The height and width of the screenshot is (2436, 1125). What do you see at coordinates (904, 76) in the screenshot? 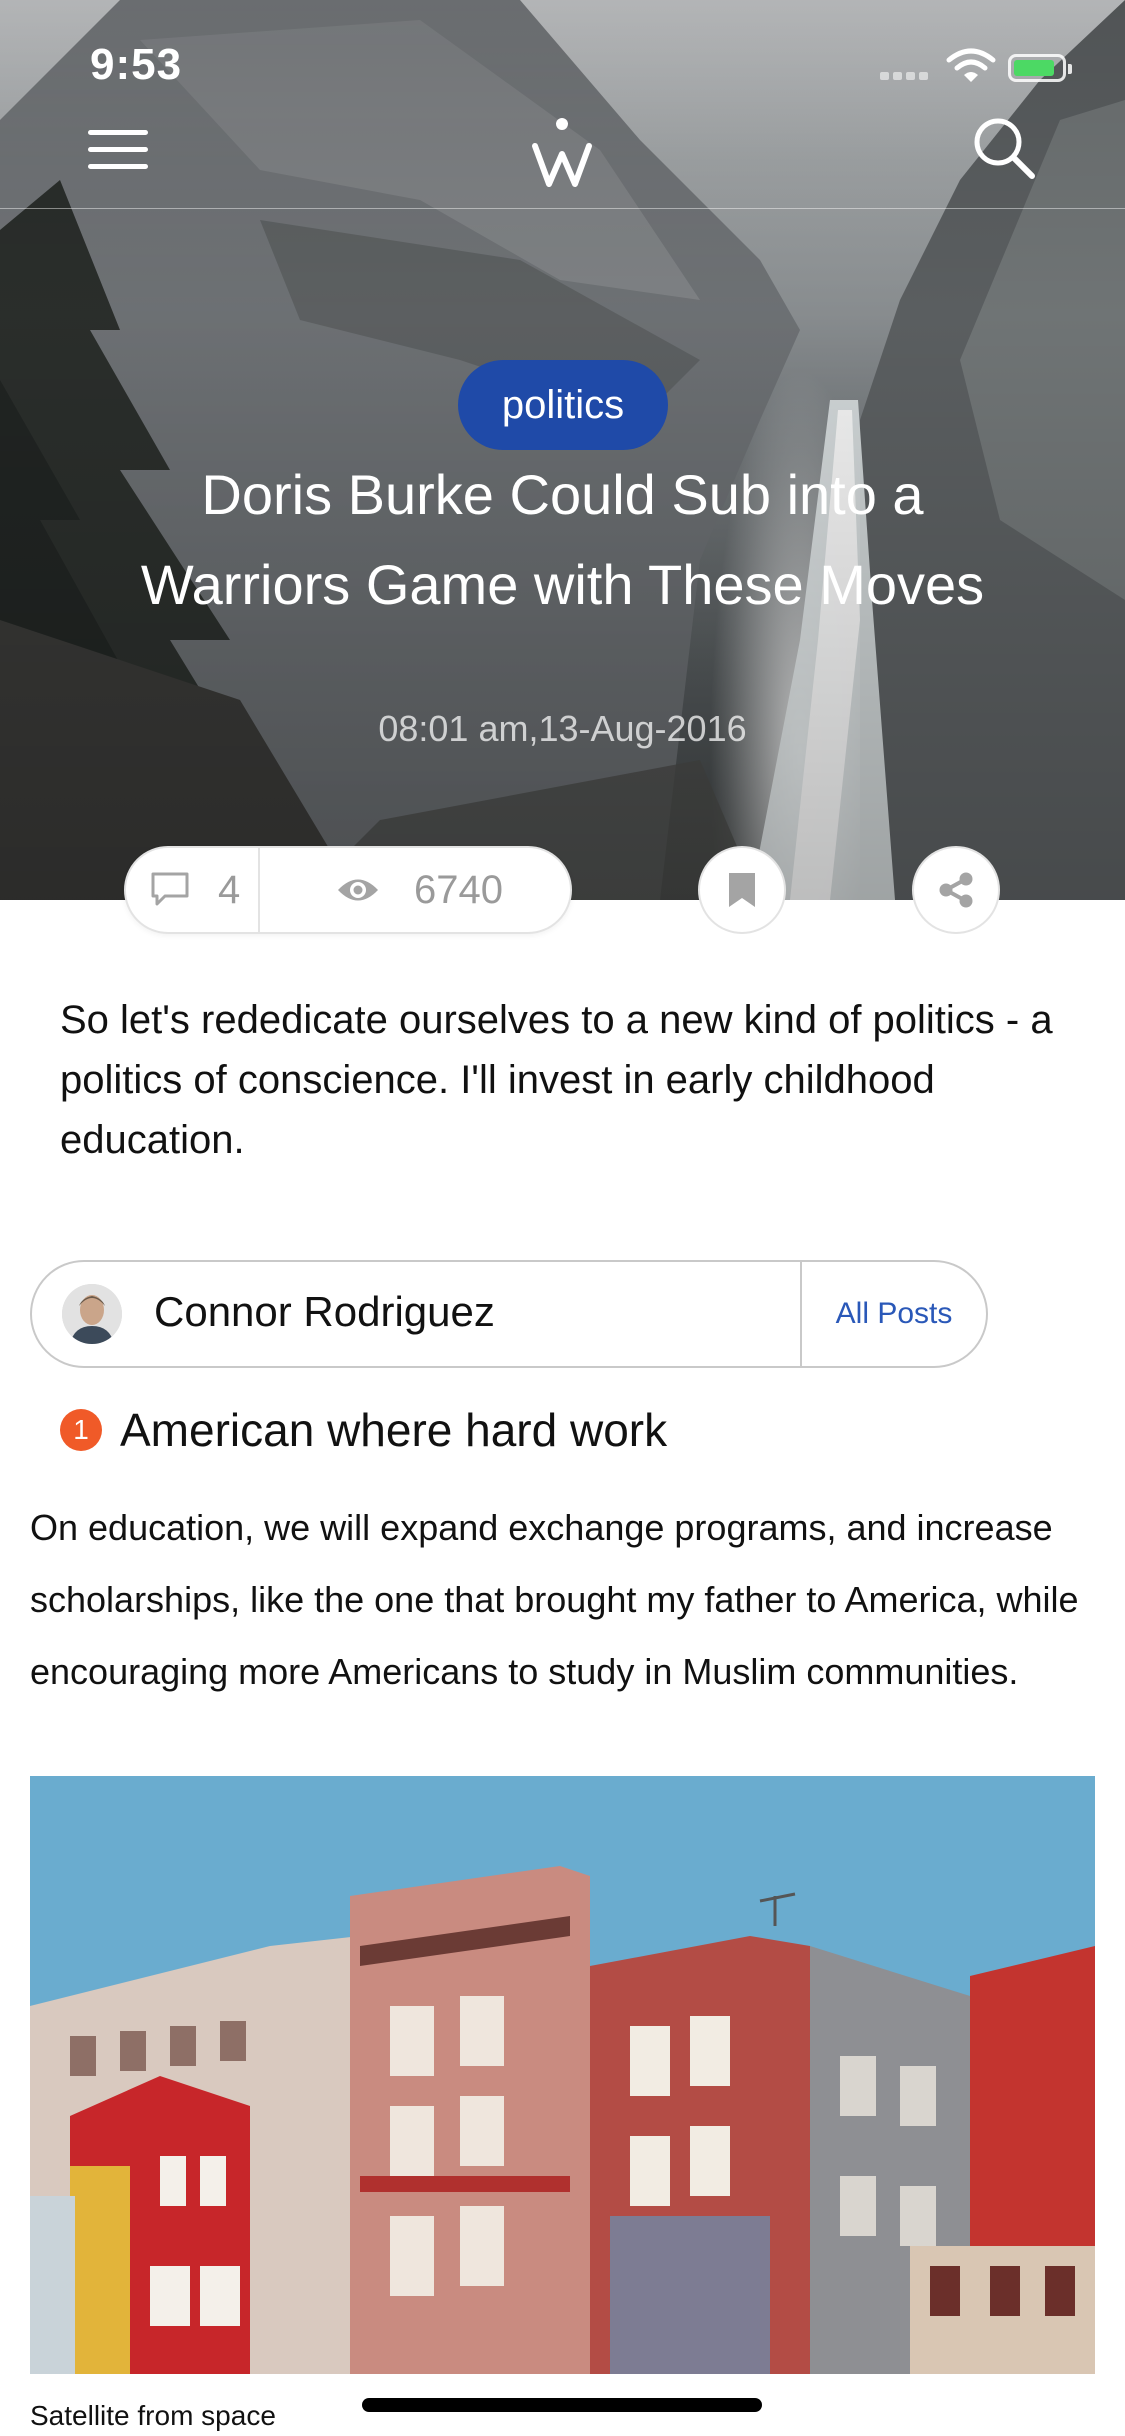
I see `cellular-signal-icon` at bounding box center [904, 76].